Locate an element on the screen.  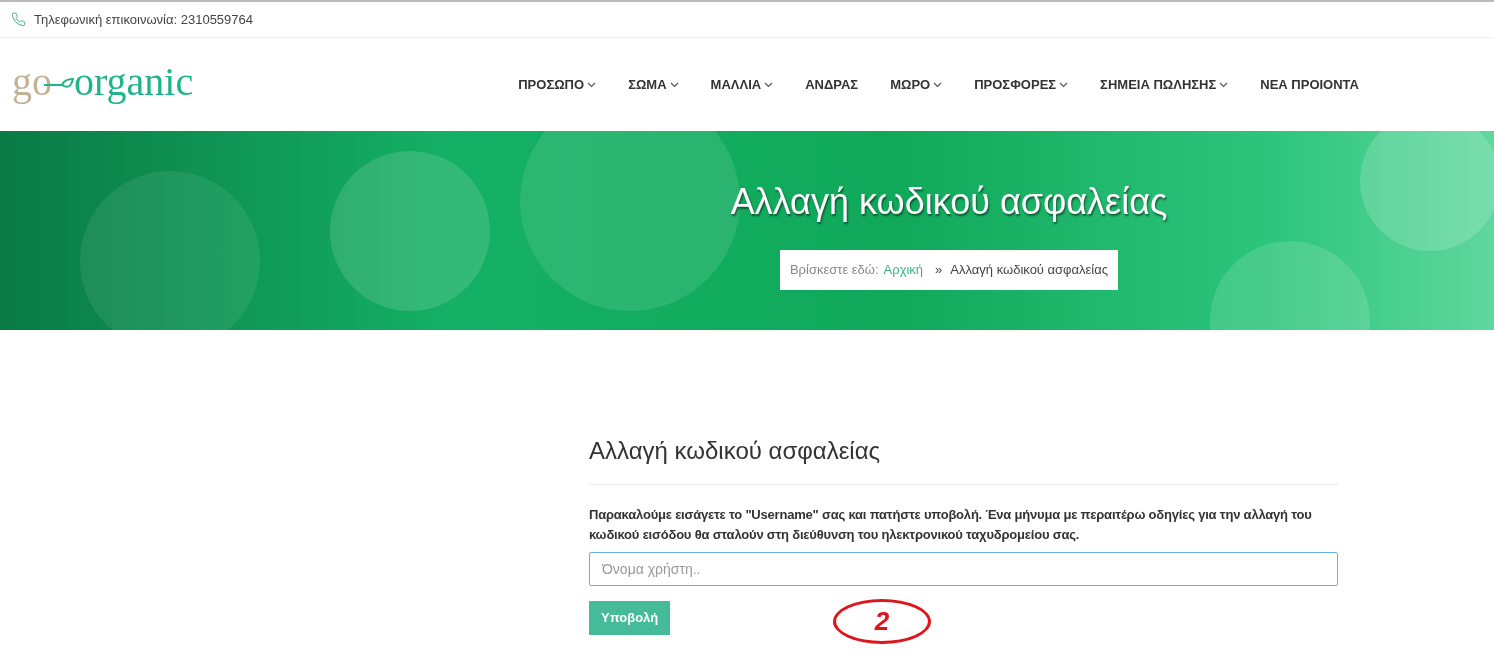
nav-link: ΣΩΜΑ is located at coordinates (653, 84).